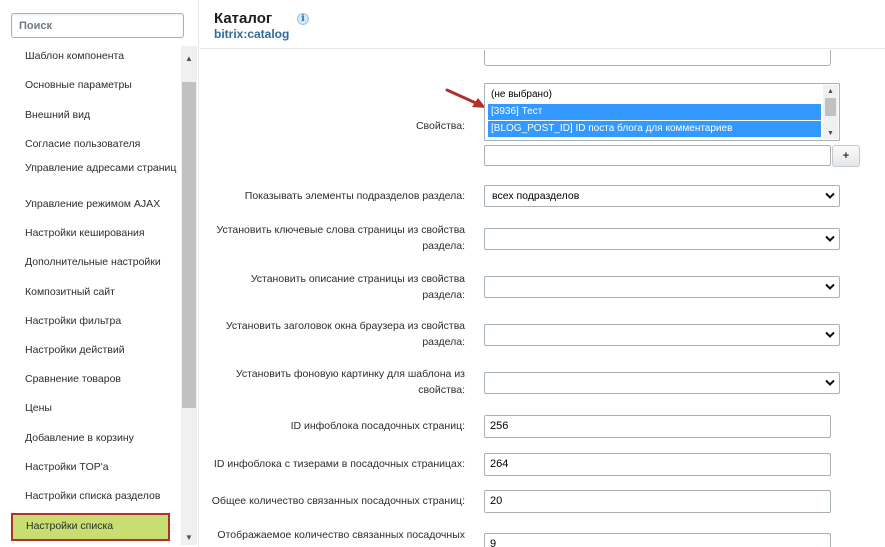 This screenshot has height=547, width=885. Describe the element at coordinates (443, 342) in the screenshot. I see `browser-title-label-line2: раздела:` at that location.